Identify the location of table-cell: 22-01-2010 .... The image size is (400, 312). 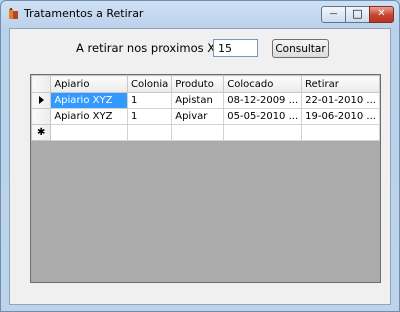
(340, 100).